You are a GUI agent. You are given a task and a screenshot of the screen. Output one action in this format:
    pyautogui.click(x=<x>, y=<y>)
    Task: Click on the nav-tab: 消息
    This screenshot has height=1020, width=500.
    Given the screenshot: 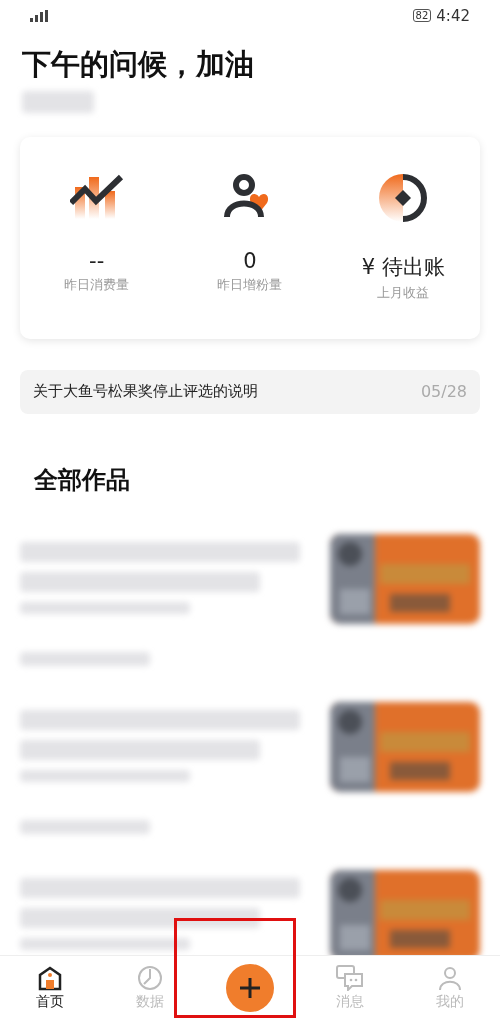 What is the action you would take?
    pyautogui.click(x=350, y=988)
    